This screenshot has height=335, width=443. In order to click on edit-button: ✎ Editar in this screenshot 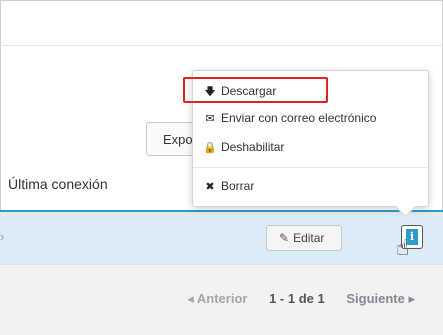, I will do `click(304, 238)`.